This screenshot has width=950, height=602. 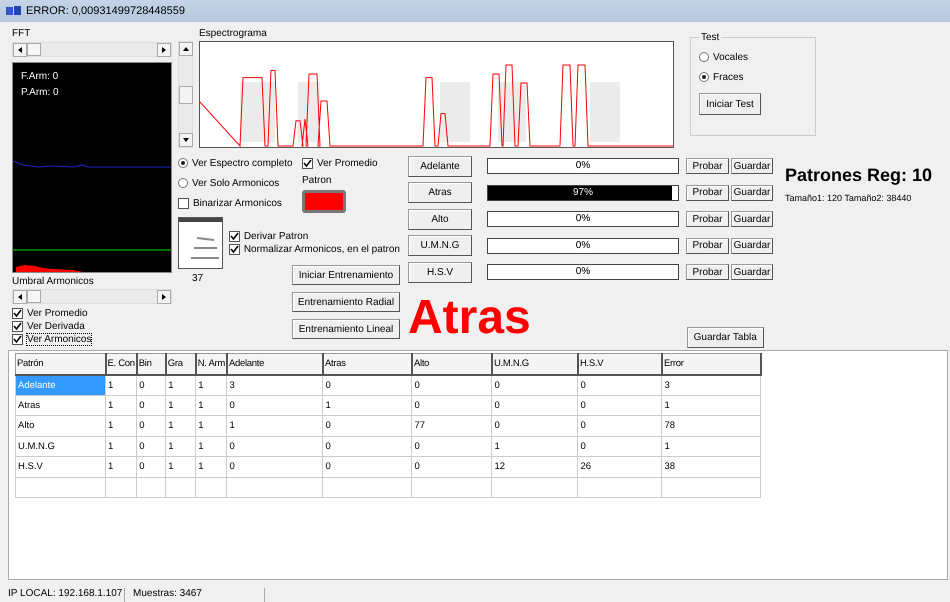 I want to click on checkbox: Binarizar Armonicos, so click(x=240, y=203).